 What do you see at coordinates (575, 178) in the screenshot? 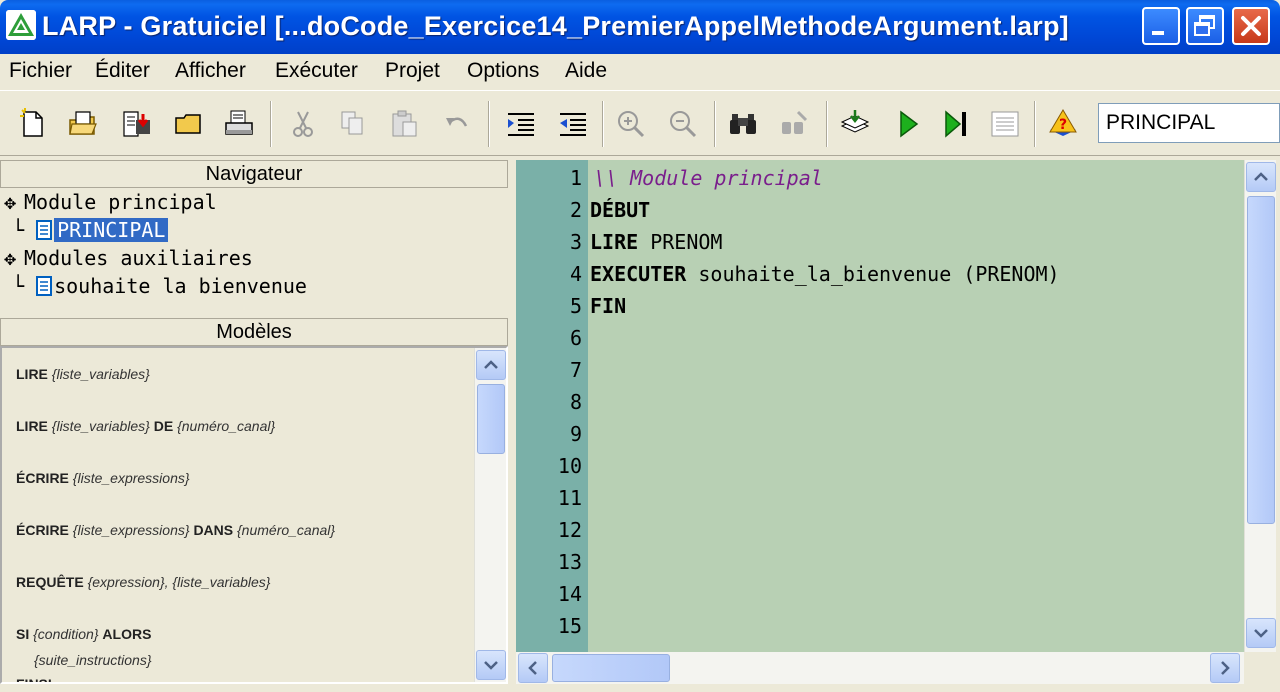
I see `line-number: 1` at bounding box center [575, 178].